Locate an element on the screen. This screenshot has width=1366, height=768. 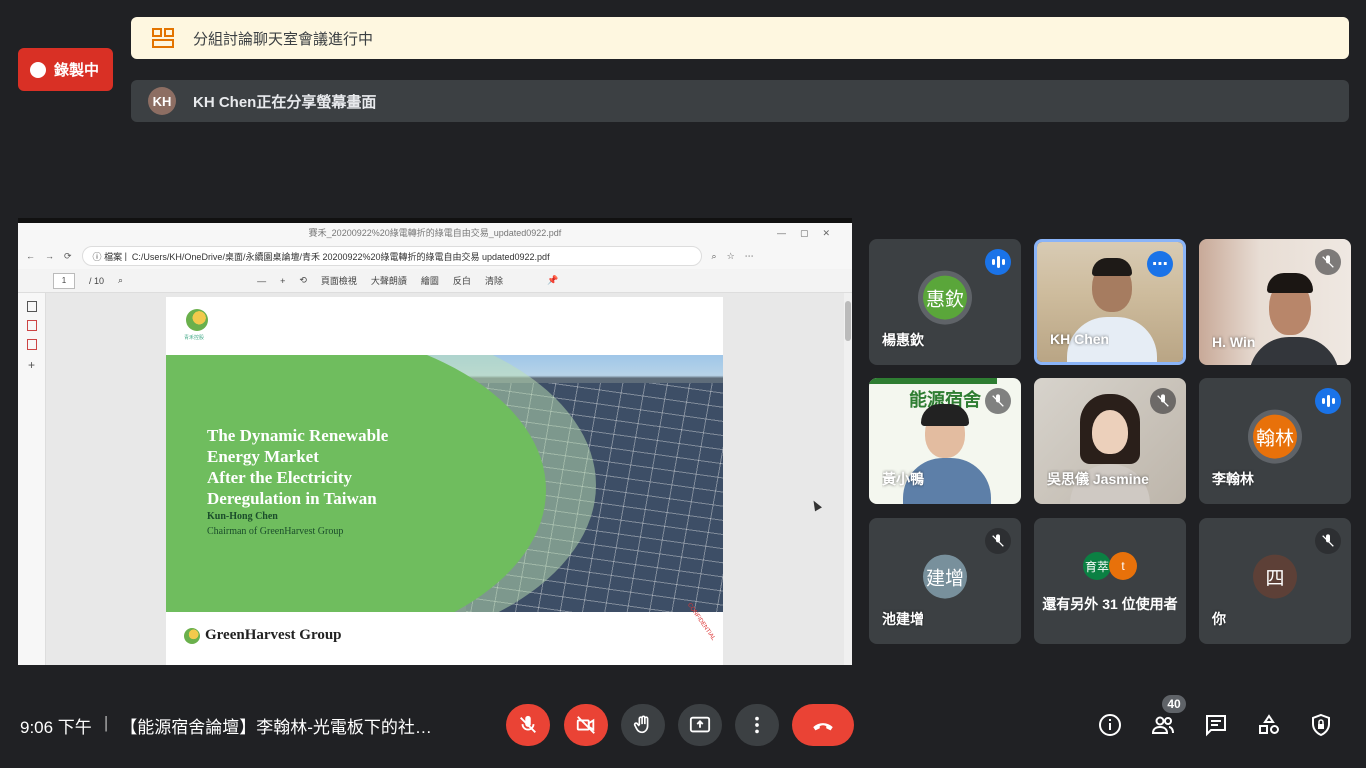
slide-role: Chairman of GreenHarvest Group is located at coordinates (275, 531).